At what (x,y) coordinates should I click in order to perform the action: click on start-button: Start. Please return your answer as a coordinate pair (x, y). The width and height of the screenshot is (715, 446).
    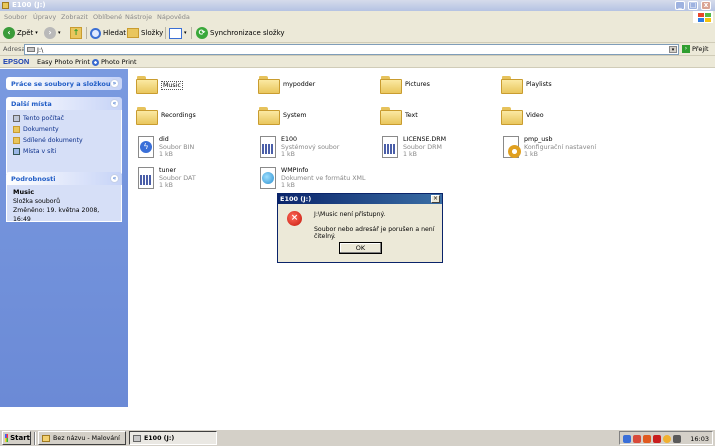
    Looking at the image, I should click on (16, 438).